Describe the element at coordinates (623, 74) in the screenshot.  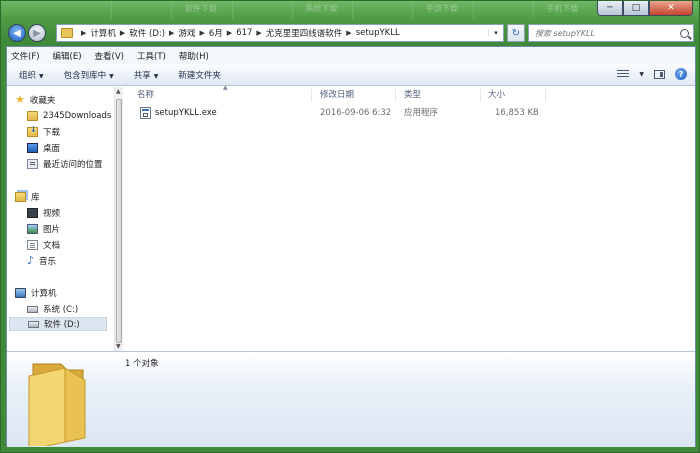
I see `change-view-icon` at that location.